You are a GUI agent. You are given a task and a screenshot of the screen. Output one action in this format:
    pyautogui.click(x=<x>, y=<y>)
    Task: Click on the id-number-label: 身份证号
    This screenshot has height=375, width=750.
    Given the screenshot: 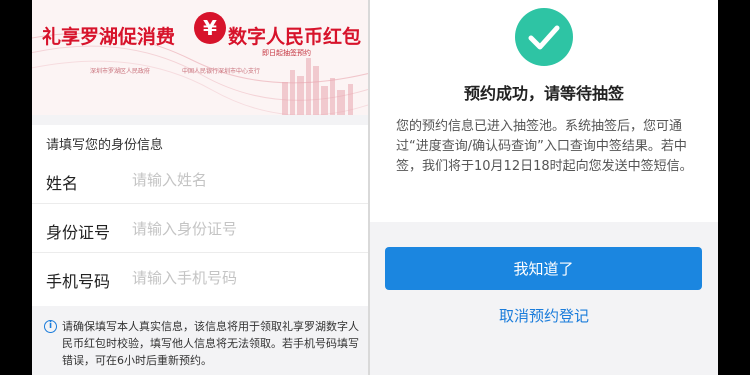 What is the action you would take?
    pyautogui.click(x=78, y=232)
    